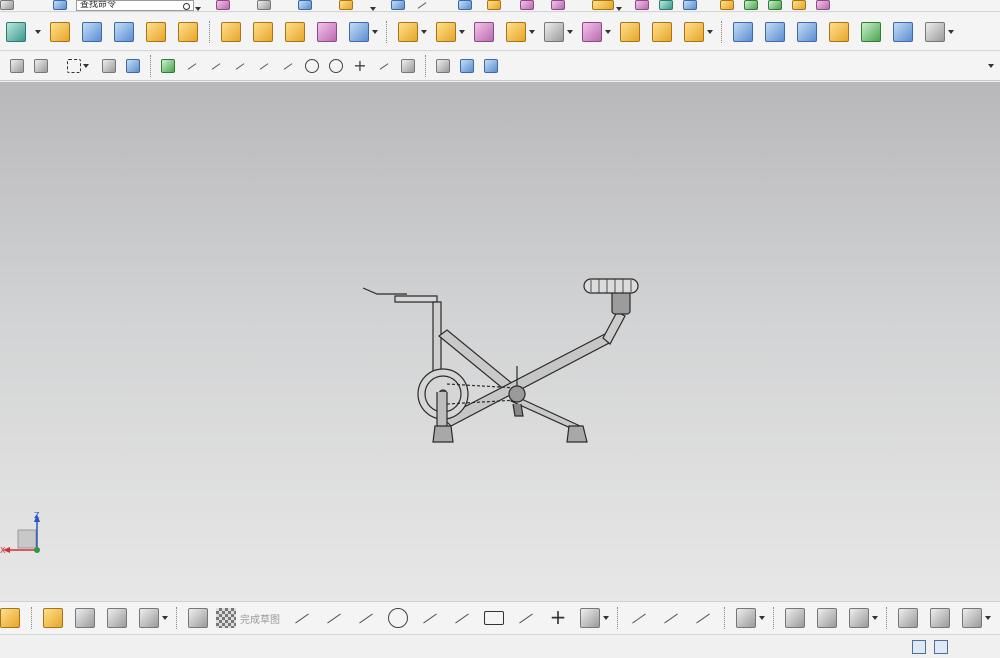 This screenshot has height=658, width=1000. Describe the element at coordinates (41, 66) in the screenshot. I see `snap-end-icon` at that location.